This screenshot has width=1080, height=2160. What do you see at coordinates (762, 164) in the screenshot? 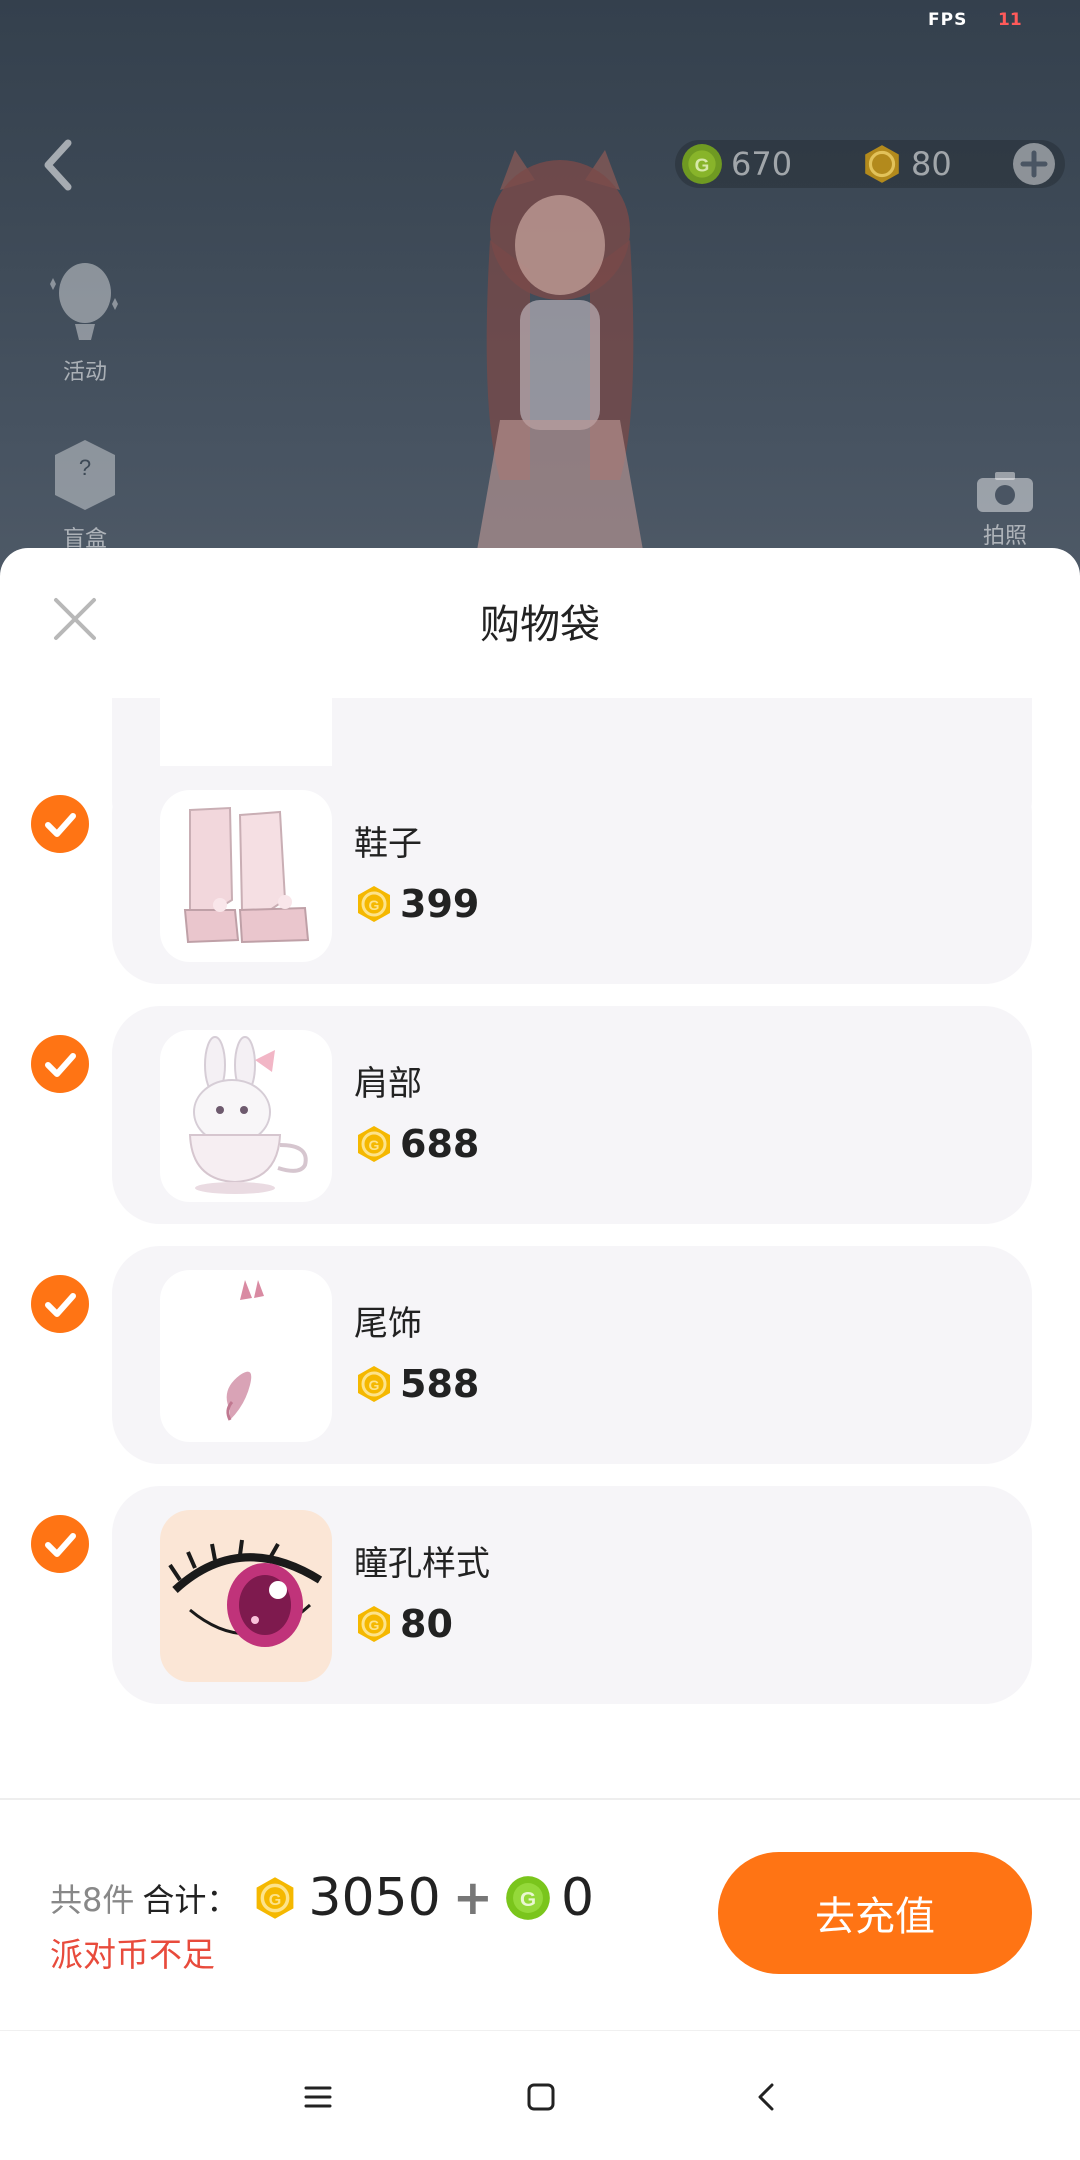
I see `green-currency-value: 670` at bounding box center [762, 164].